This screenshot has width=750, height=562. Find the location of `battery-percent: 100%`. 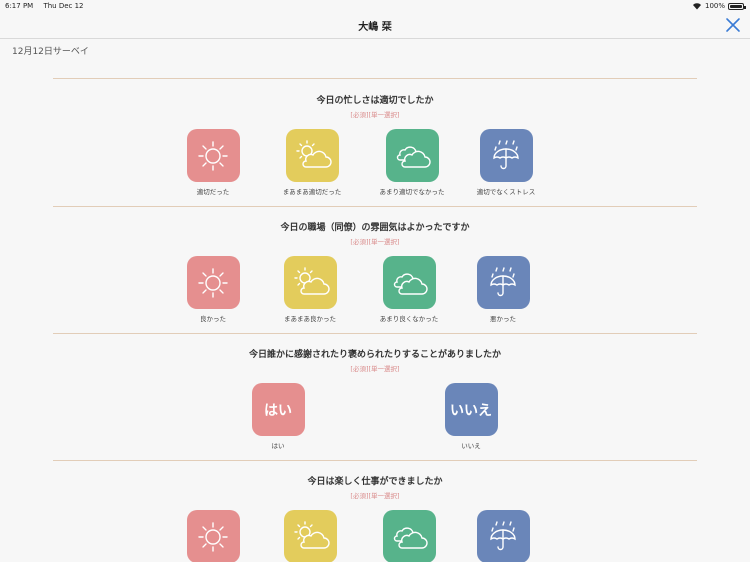

battery-percent: 100% is located at coordinates (714, 6).